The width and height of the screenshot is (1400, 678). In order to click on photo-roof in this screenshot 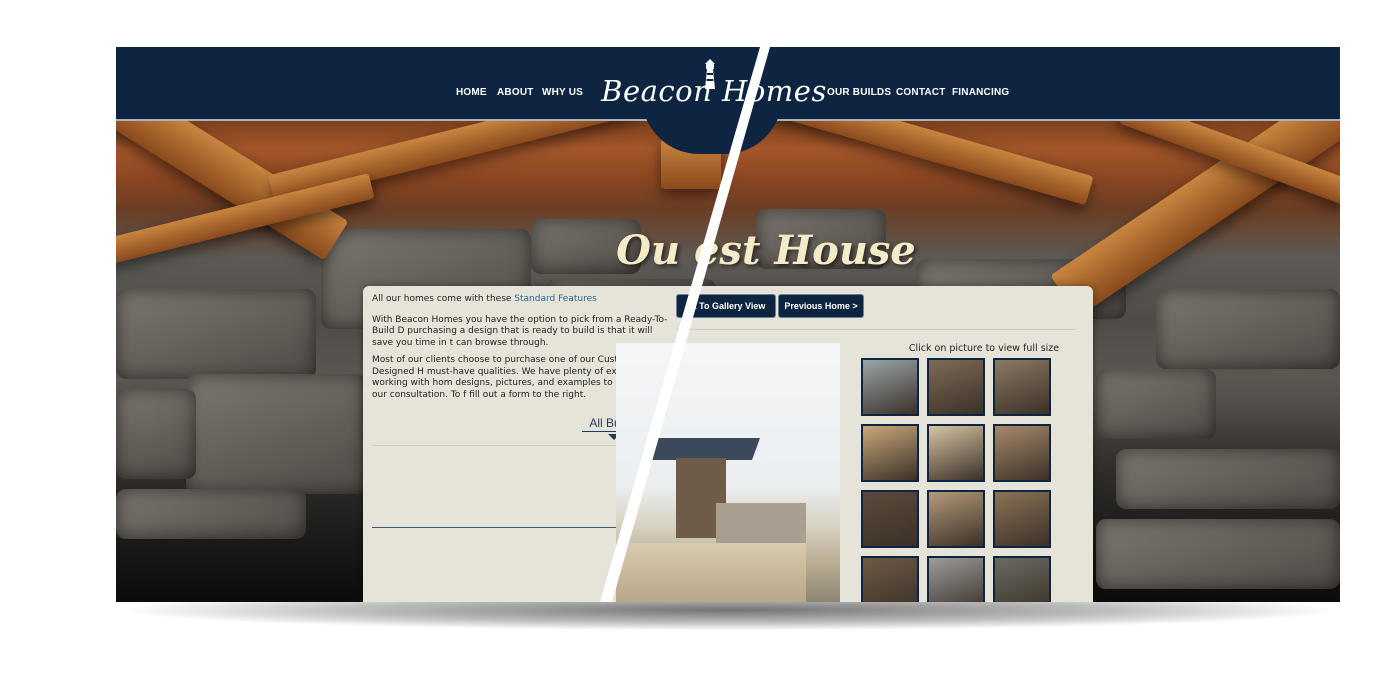, I will do `click(701, 449)`.